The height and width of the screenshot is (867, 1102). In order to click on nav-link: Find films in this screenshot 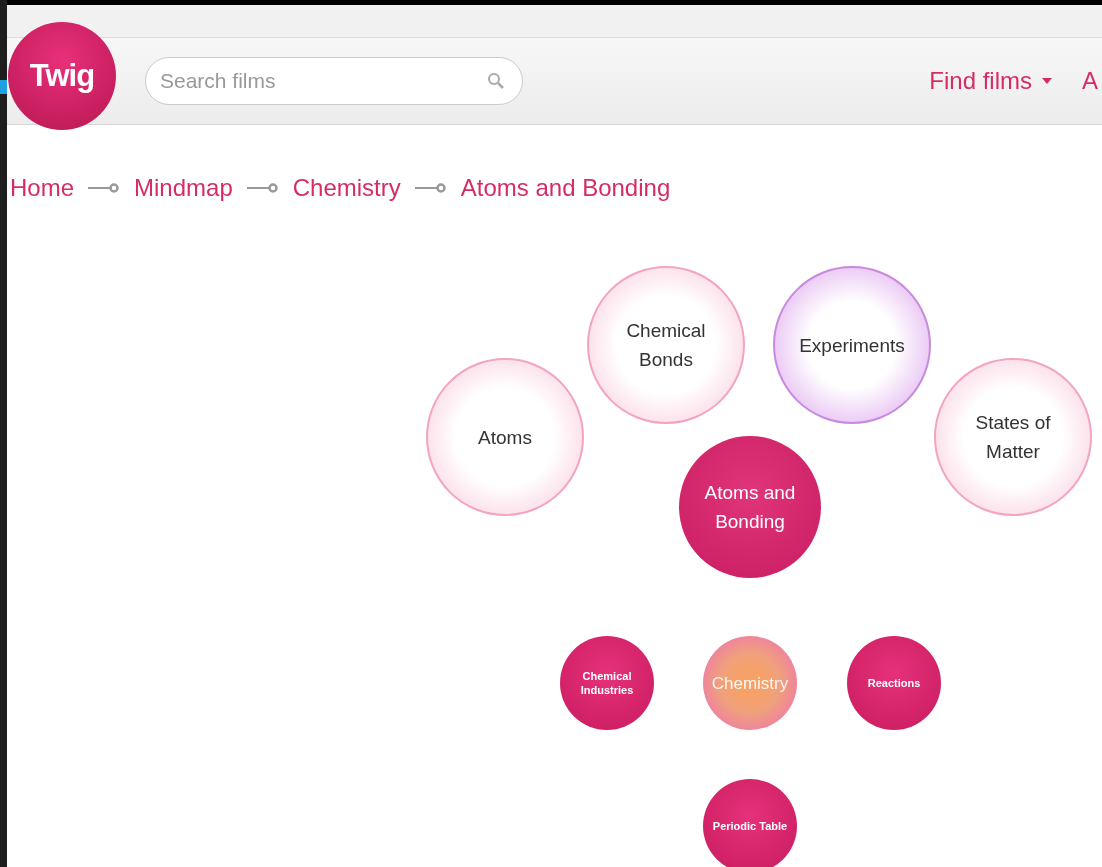, I will do `click(990, 81)`.